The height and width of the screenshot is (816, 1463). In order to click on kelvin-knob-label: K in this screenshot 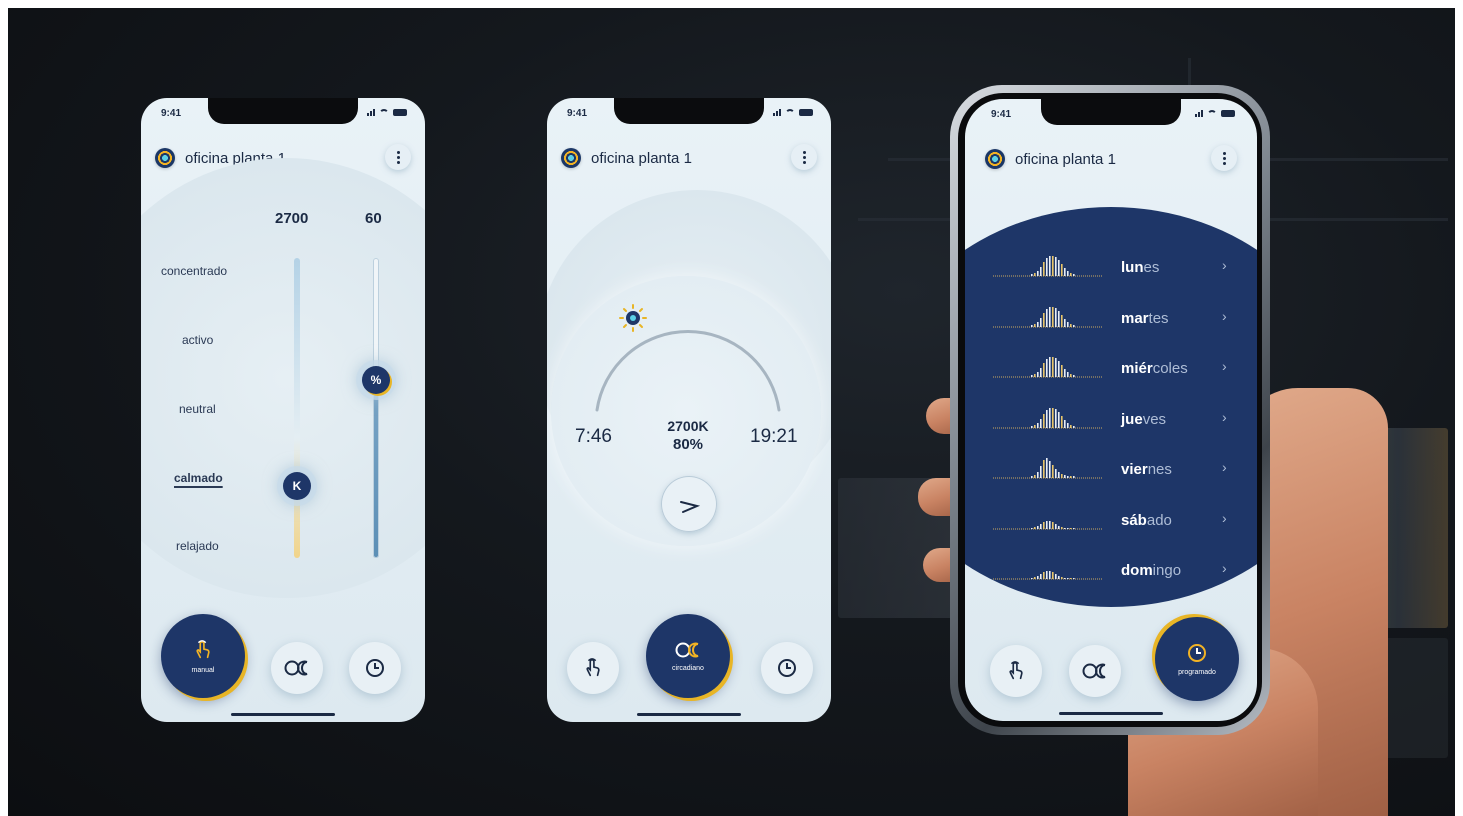, I will do `click(297, 486)`.